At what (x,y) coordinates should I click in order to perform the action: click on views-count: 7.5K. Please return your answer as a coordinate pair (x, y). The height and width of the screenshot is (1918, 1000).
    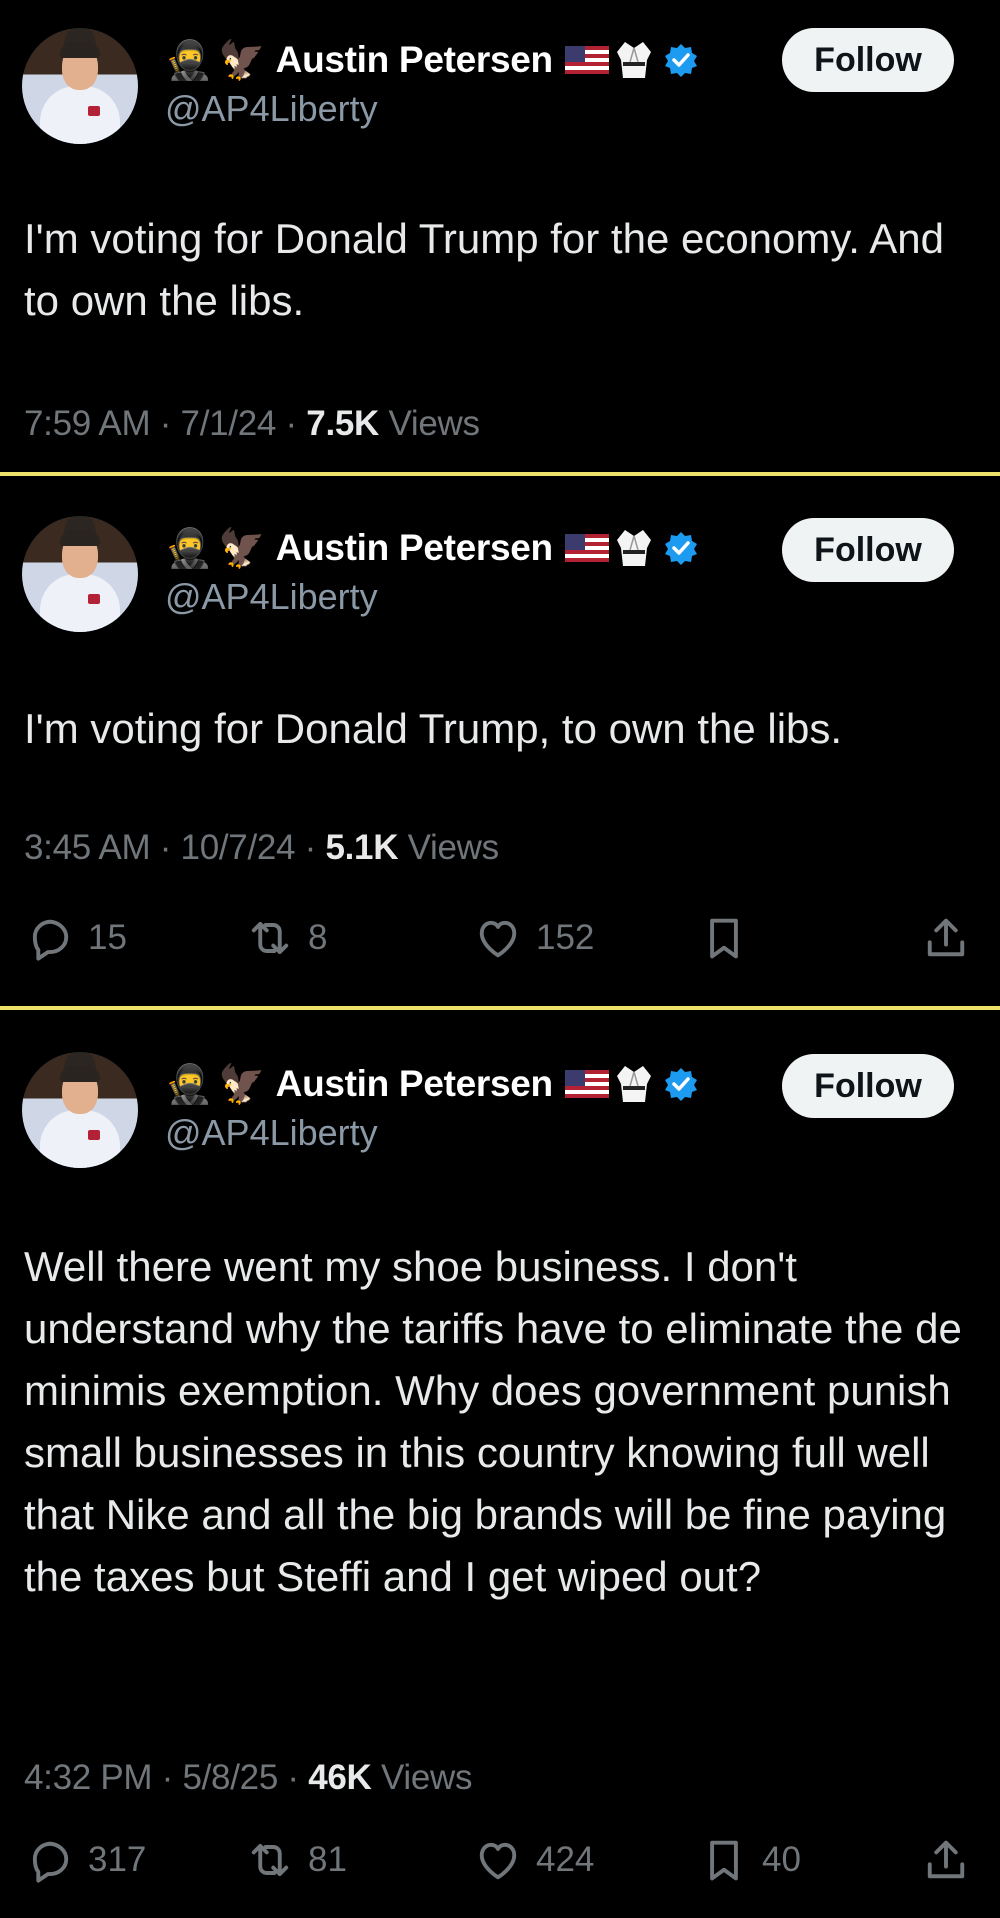
    Looking at the image, I should click on (343, 423).